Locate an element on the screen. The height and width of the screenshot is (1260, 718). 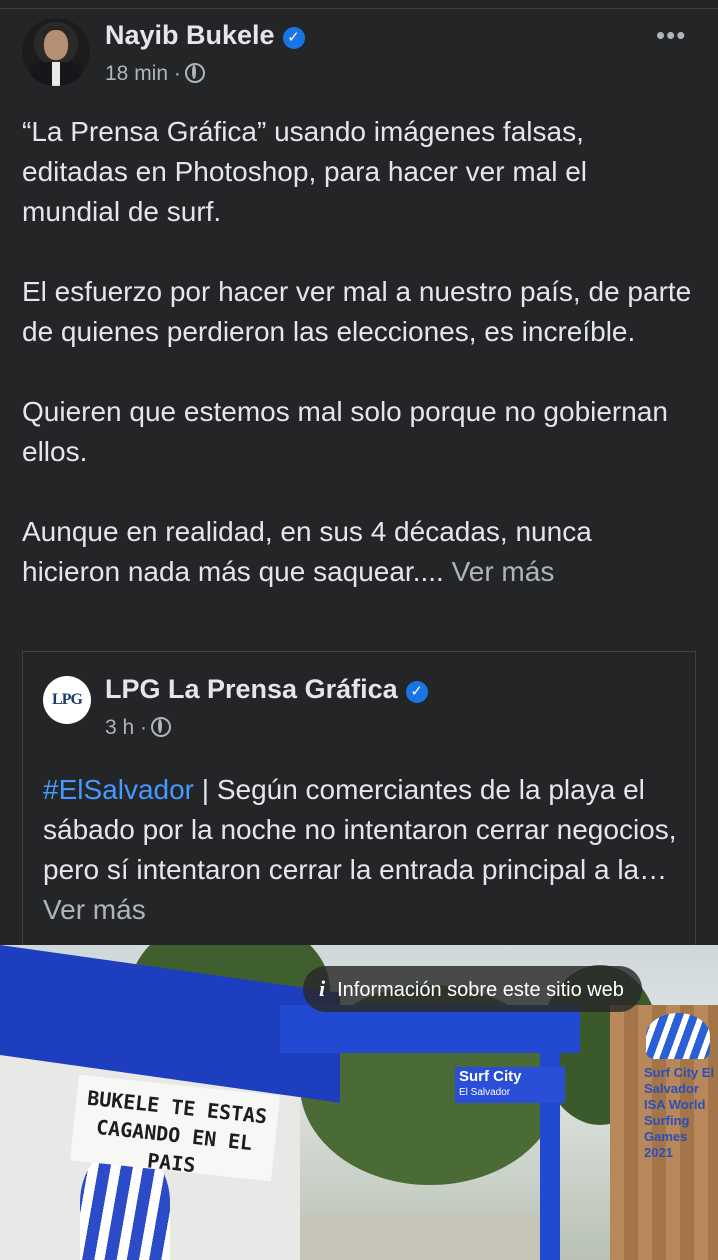
site-info-label: Información sobre este sitio web is located at coordinates (480, 990).